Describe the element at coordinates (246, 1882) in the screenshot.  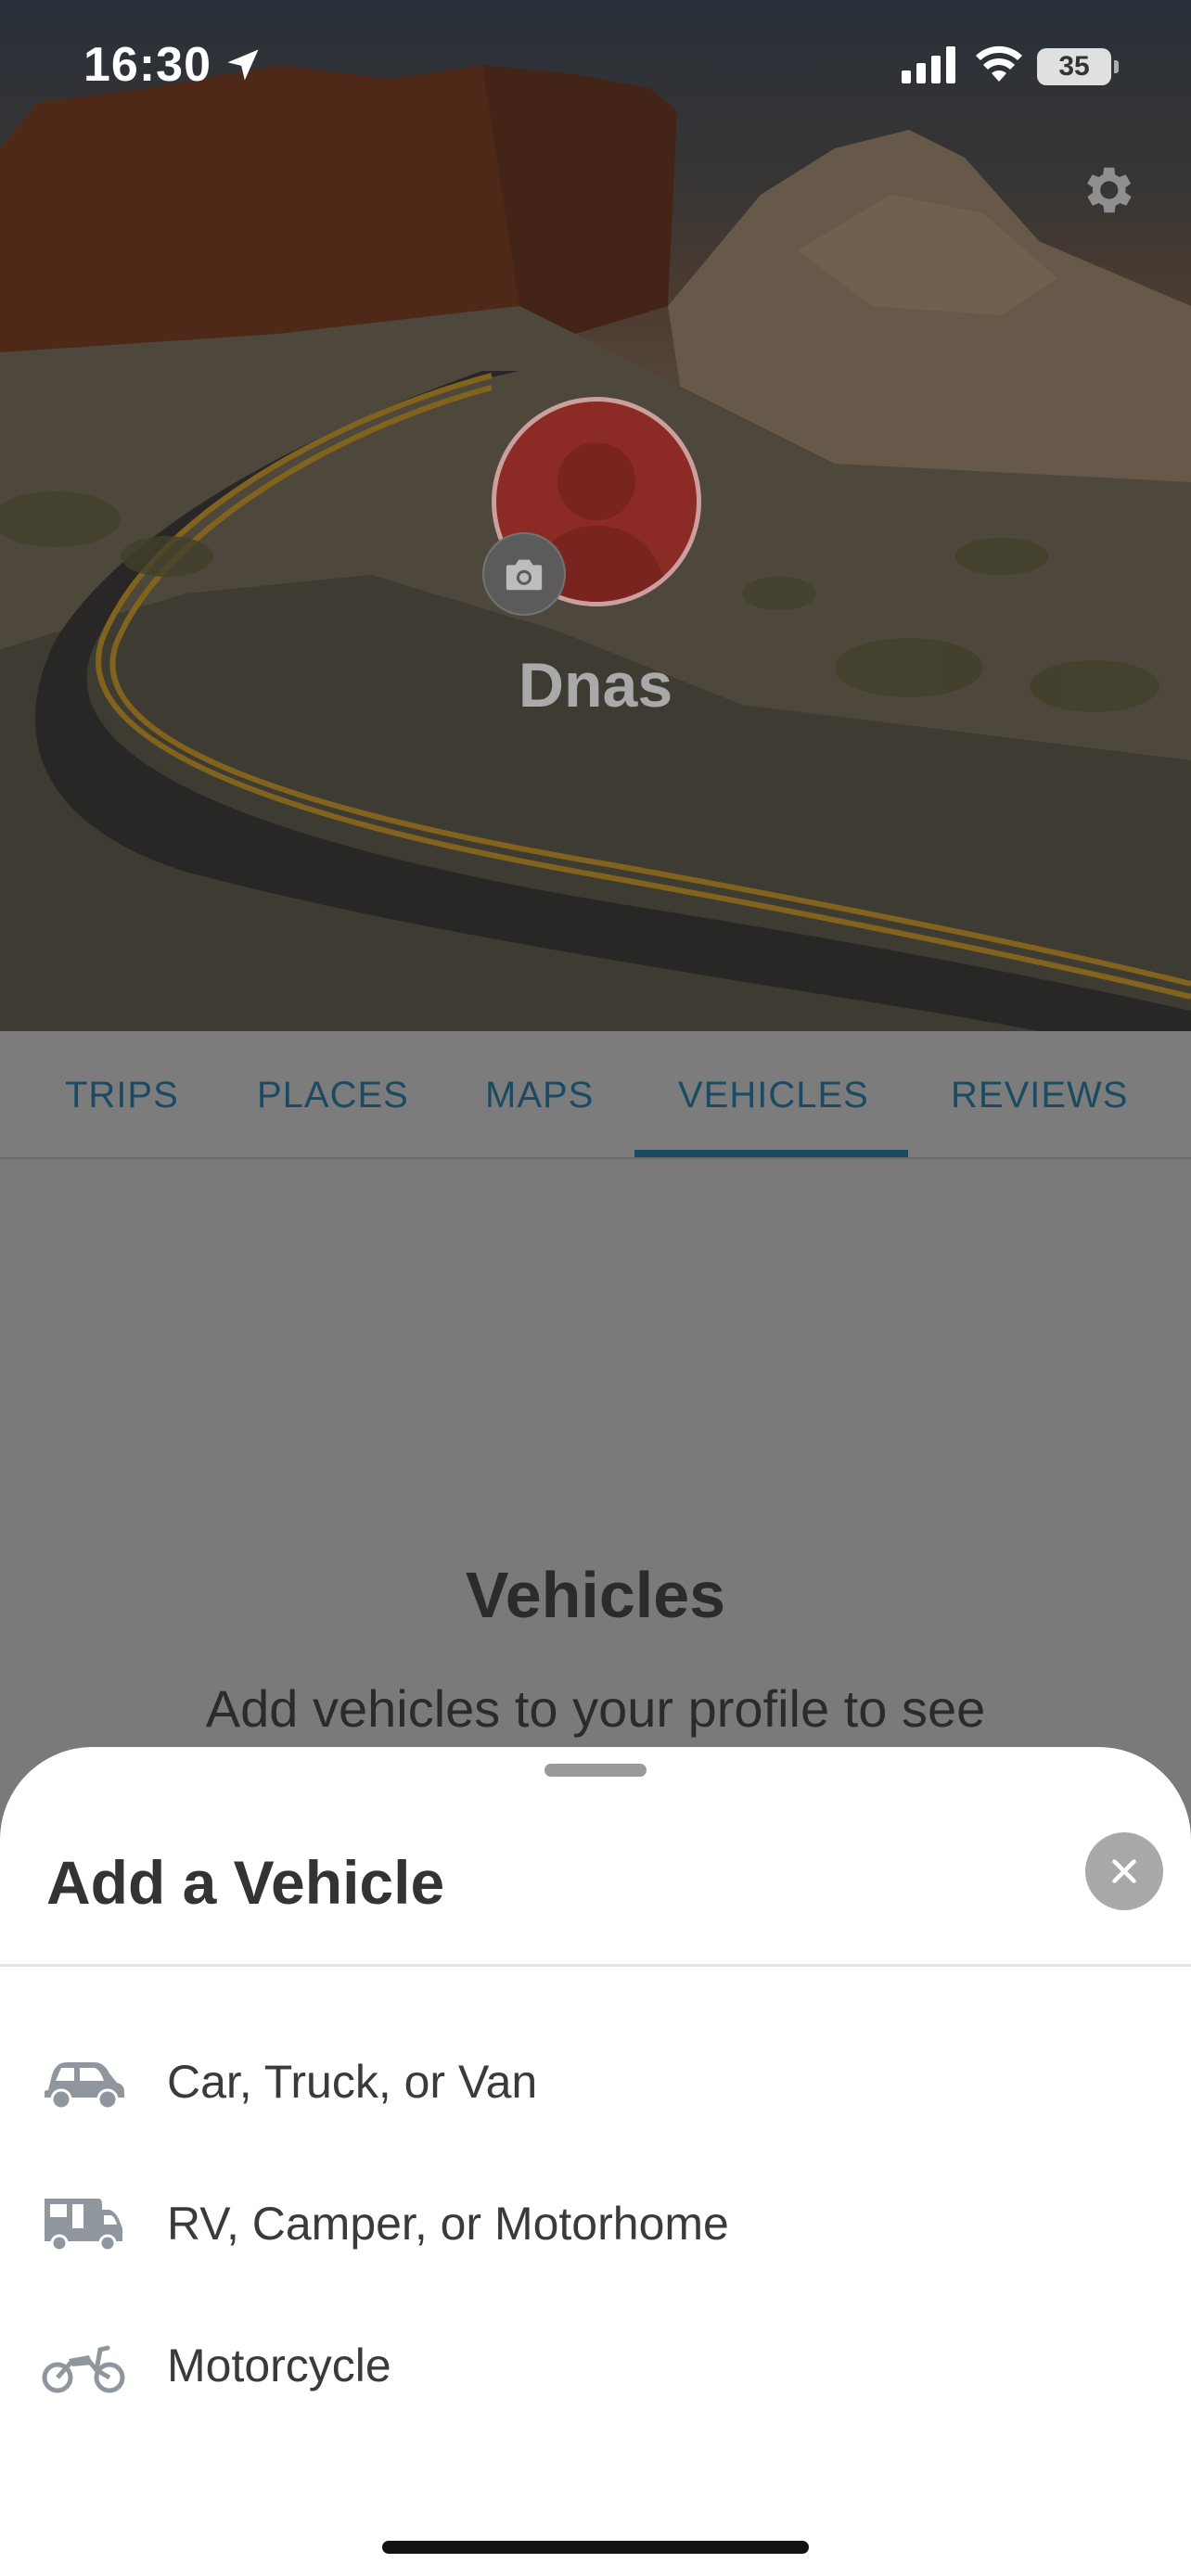
I see `sheet-title: Add a Vehicle` at that location.